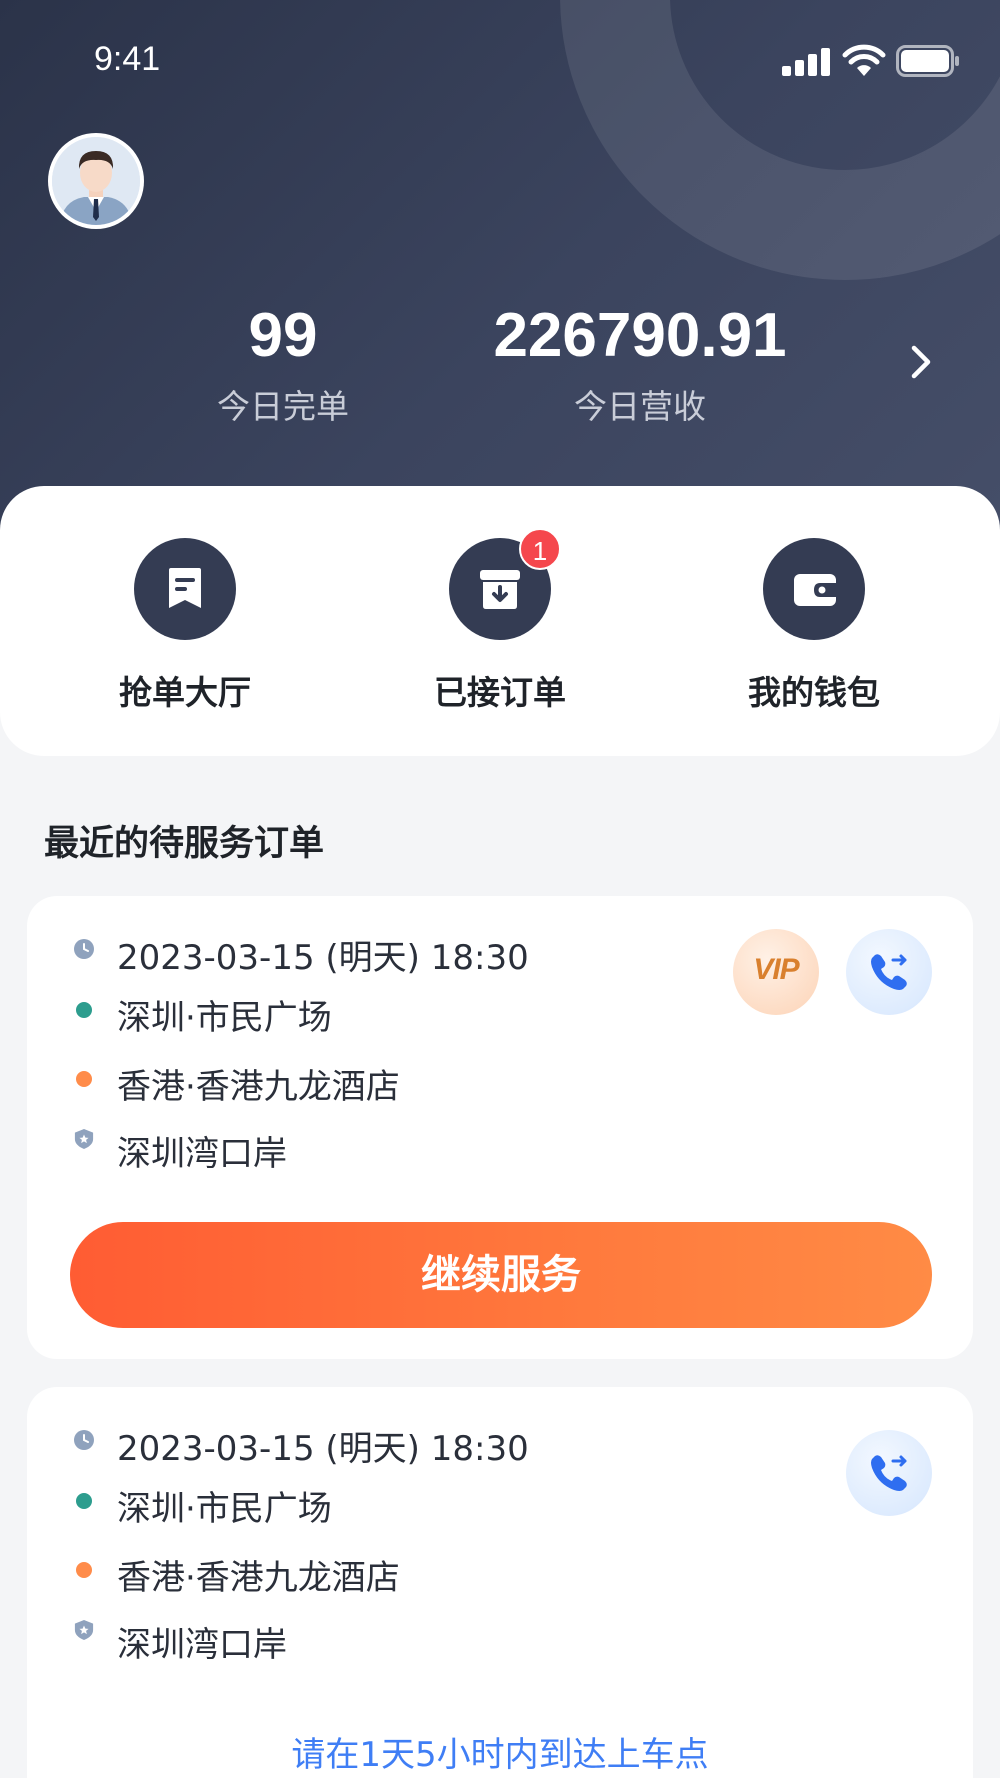  Describe the element at coordinates (127, 59) in the screenshot. I see `status-time: 9:41` at that location.